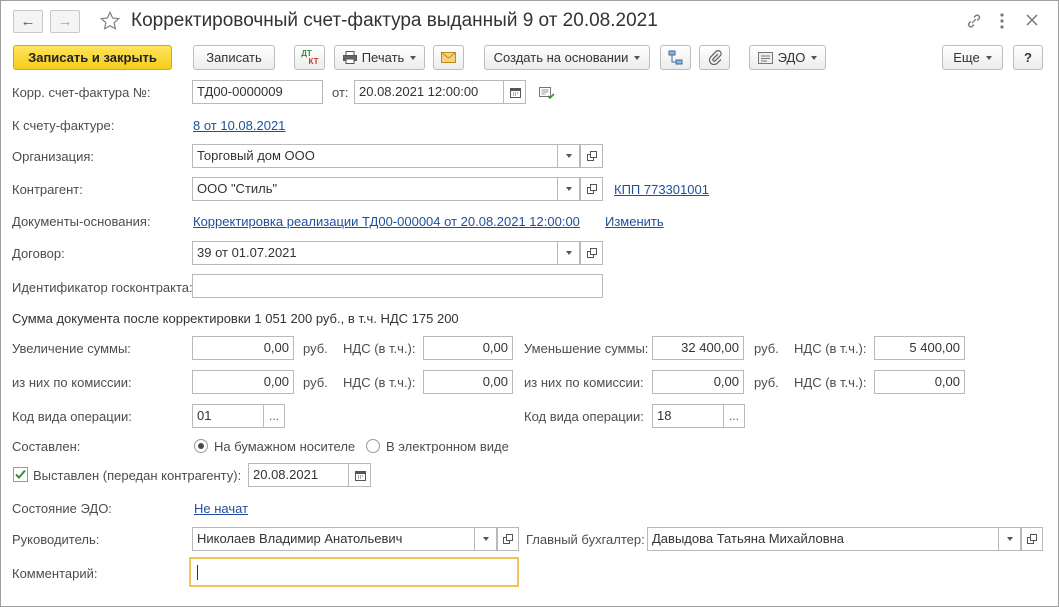 The height and width of the screenshot is (607, 1059). Describe the element at coordinates (835, 539) in the screenshot. I see `chief-acc-field: Давыдова Татьяна Михайловна` at that location.